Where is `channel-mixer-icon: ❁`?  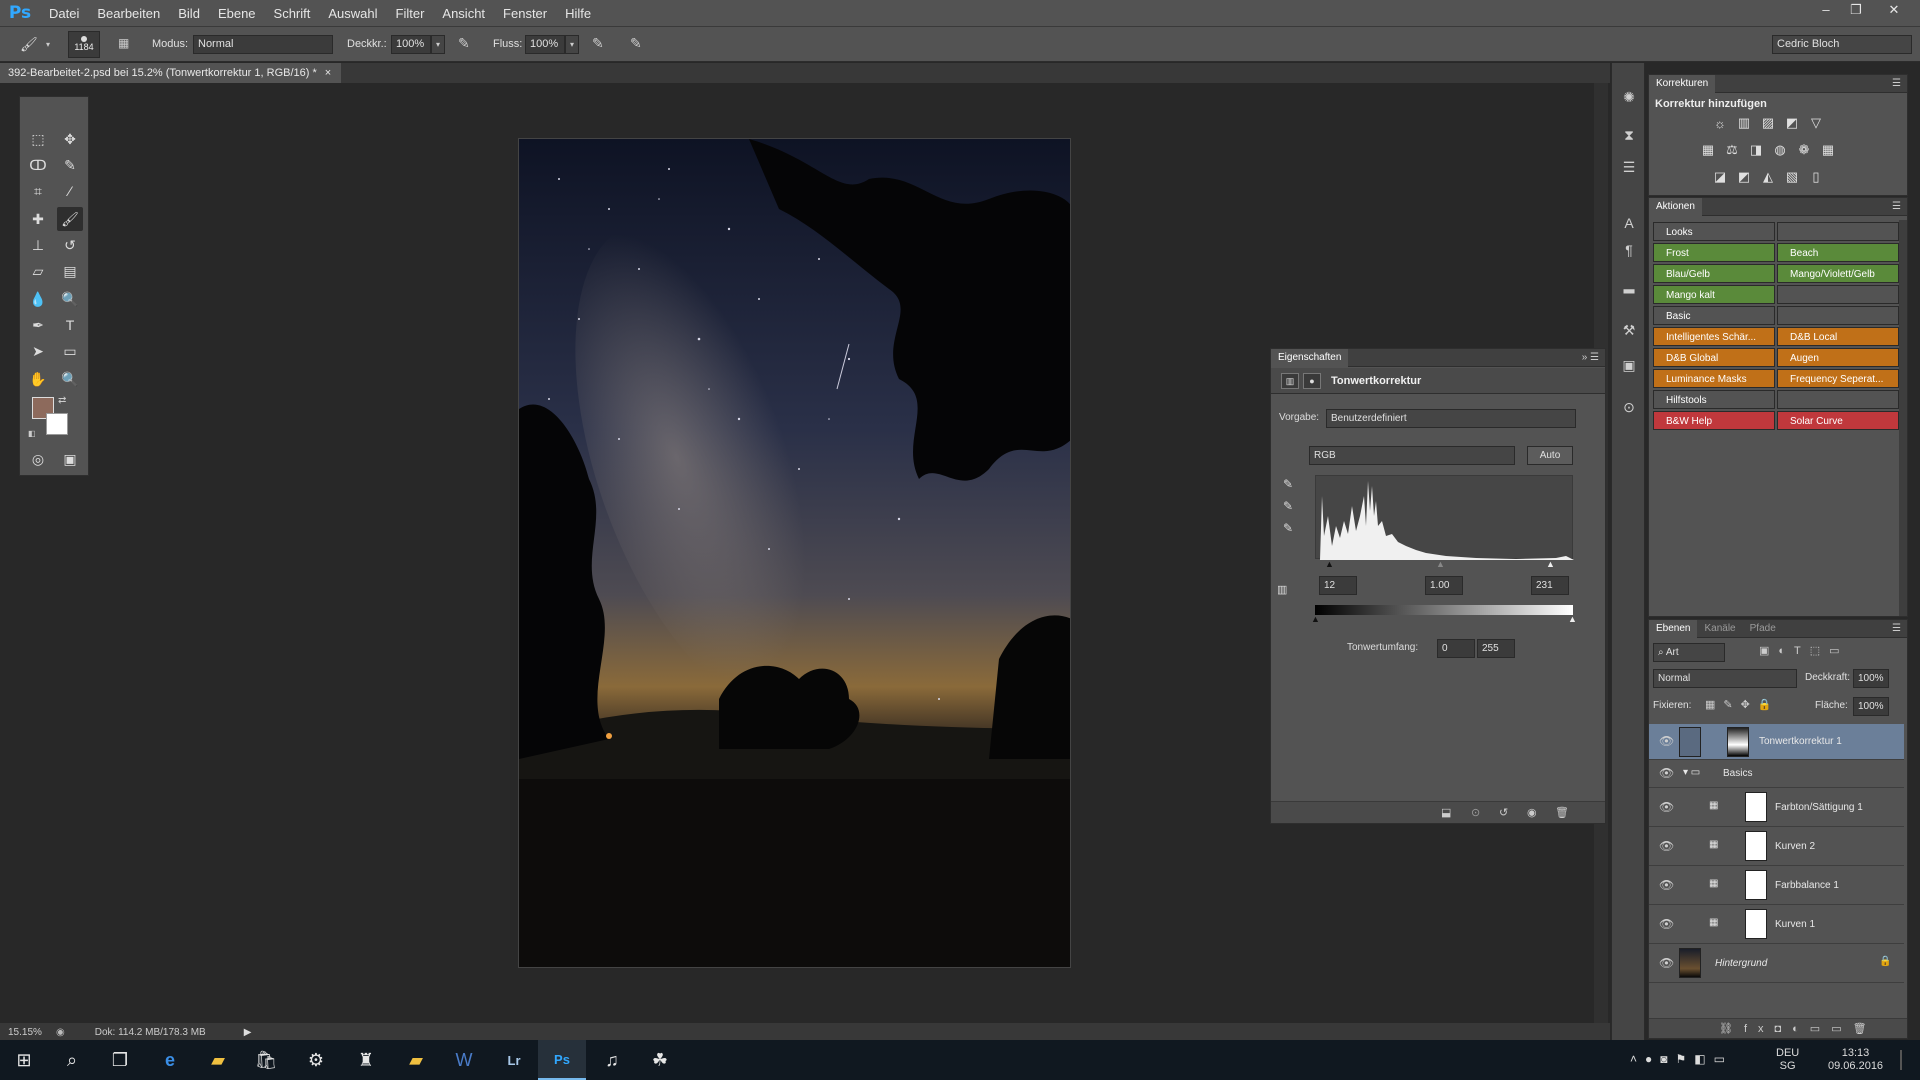
channel-mixer-icon: ❁ is located at coordinates (1804, 150).